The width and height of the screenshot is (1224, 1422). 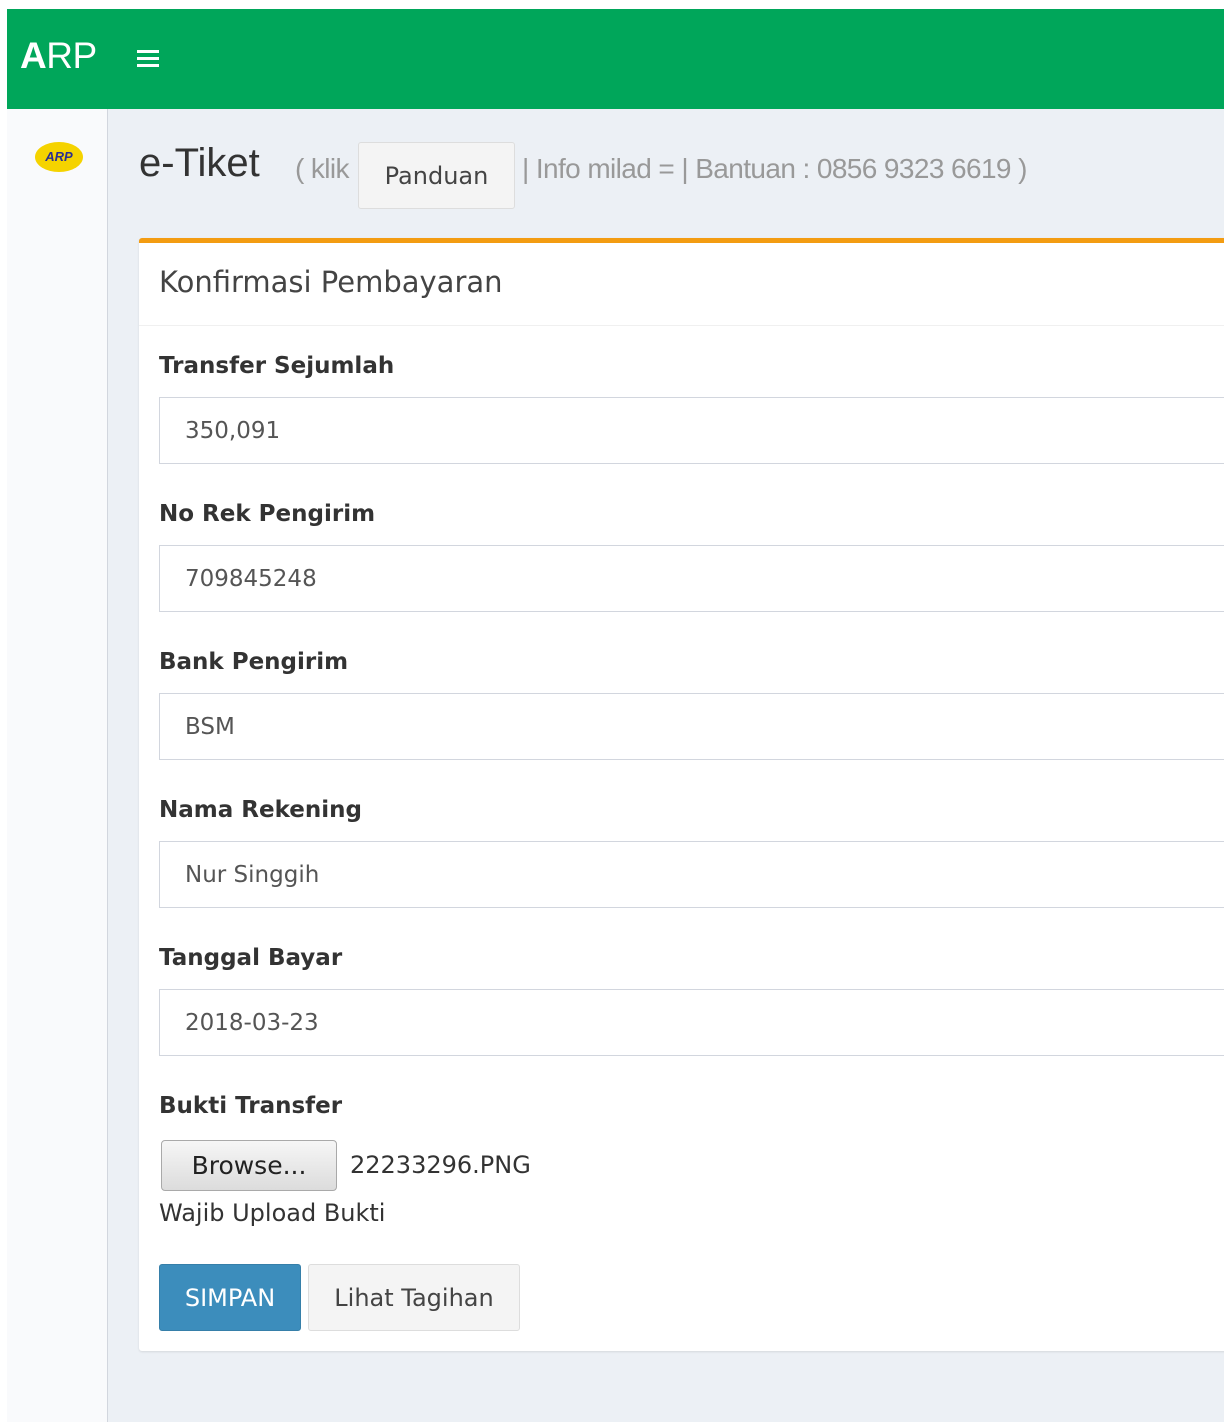 I want to click on svg-text: ARP, so click(x=58, y=156).